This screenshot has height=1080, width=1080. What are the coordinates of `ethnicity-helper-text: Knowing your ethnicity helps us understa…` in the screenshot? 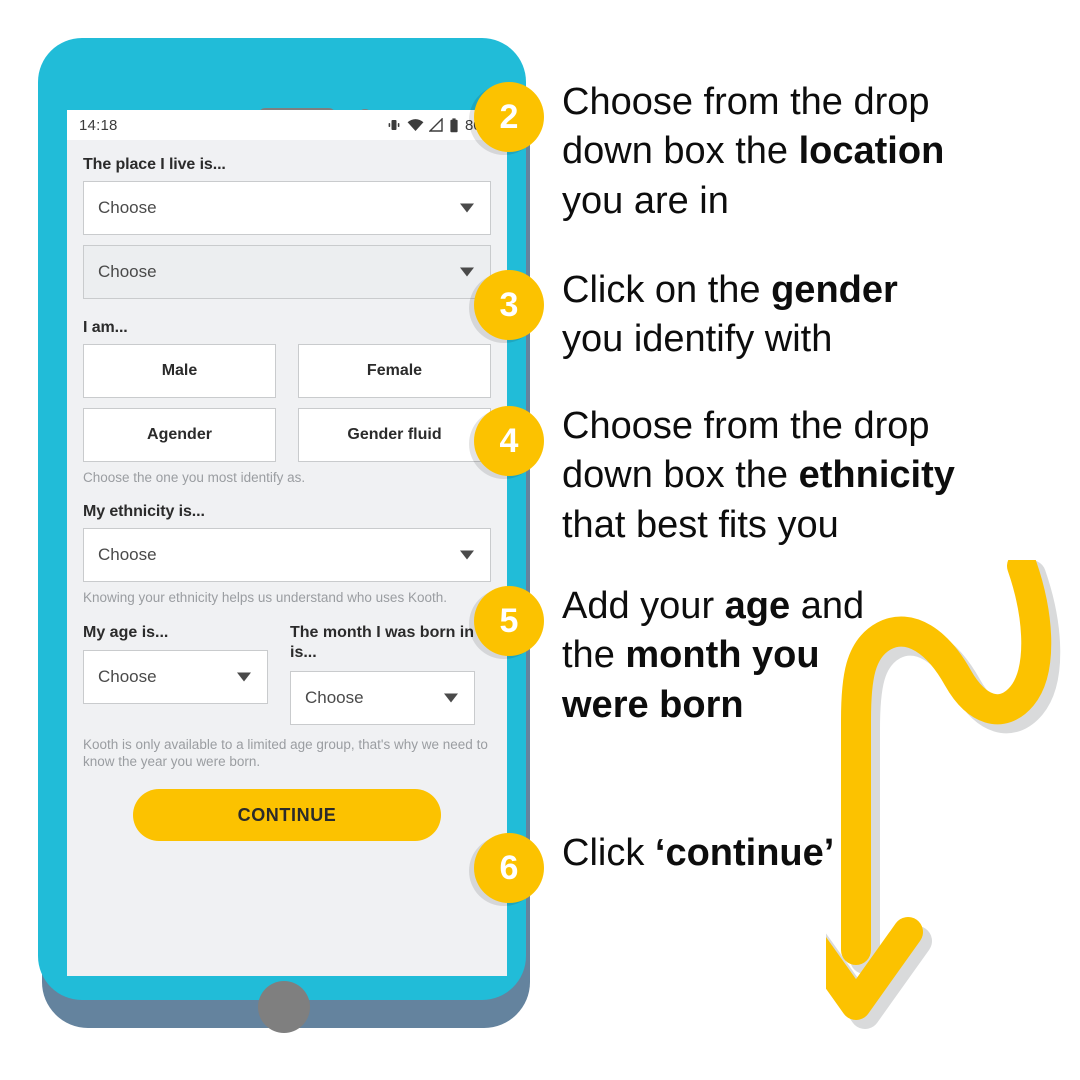 It's located at (265, 597).